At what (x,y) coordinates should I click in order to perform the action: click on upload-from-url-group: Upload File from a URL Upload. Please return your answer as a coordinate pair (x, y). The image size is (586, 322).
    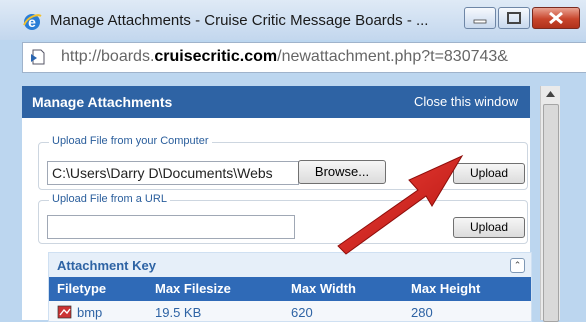
    Looking at the image, I should click on (283, 218).